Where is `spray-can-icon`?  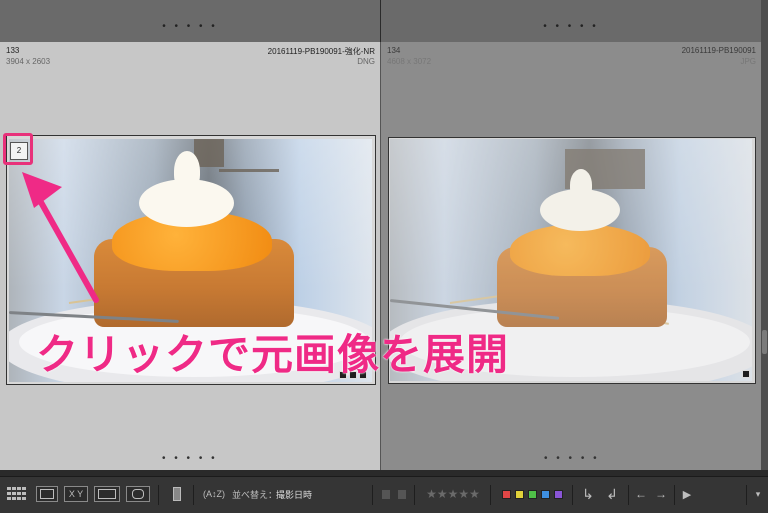
spray-can-icon is located at coordinates (177, 494).